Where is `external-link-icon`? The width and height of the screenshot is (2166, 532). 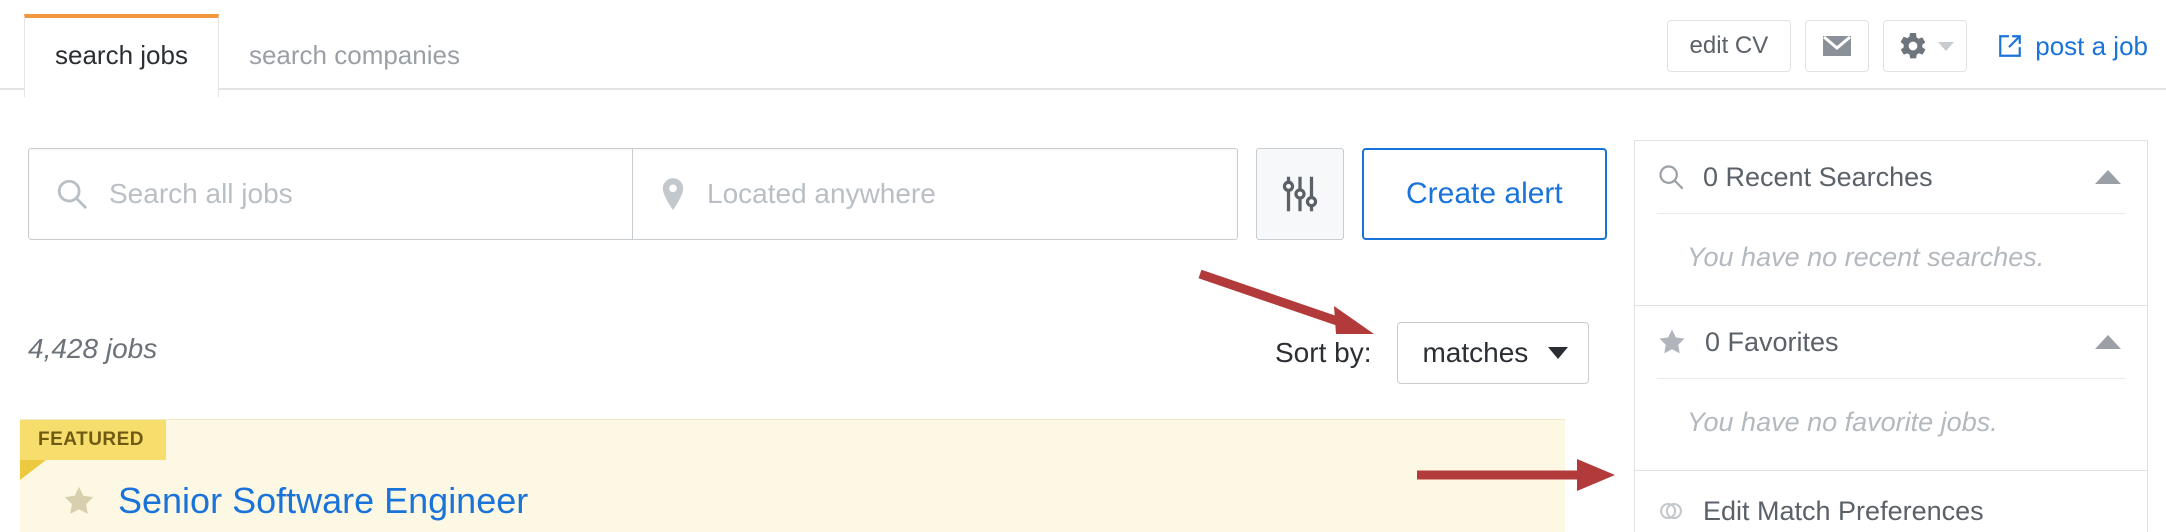 external-link-icon is located at coordinates (2010, 46).